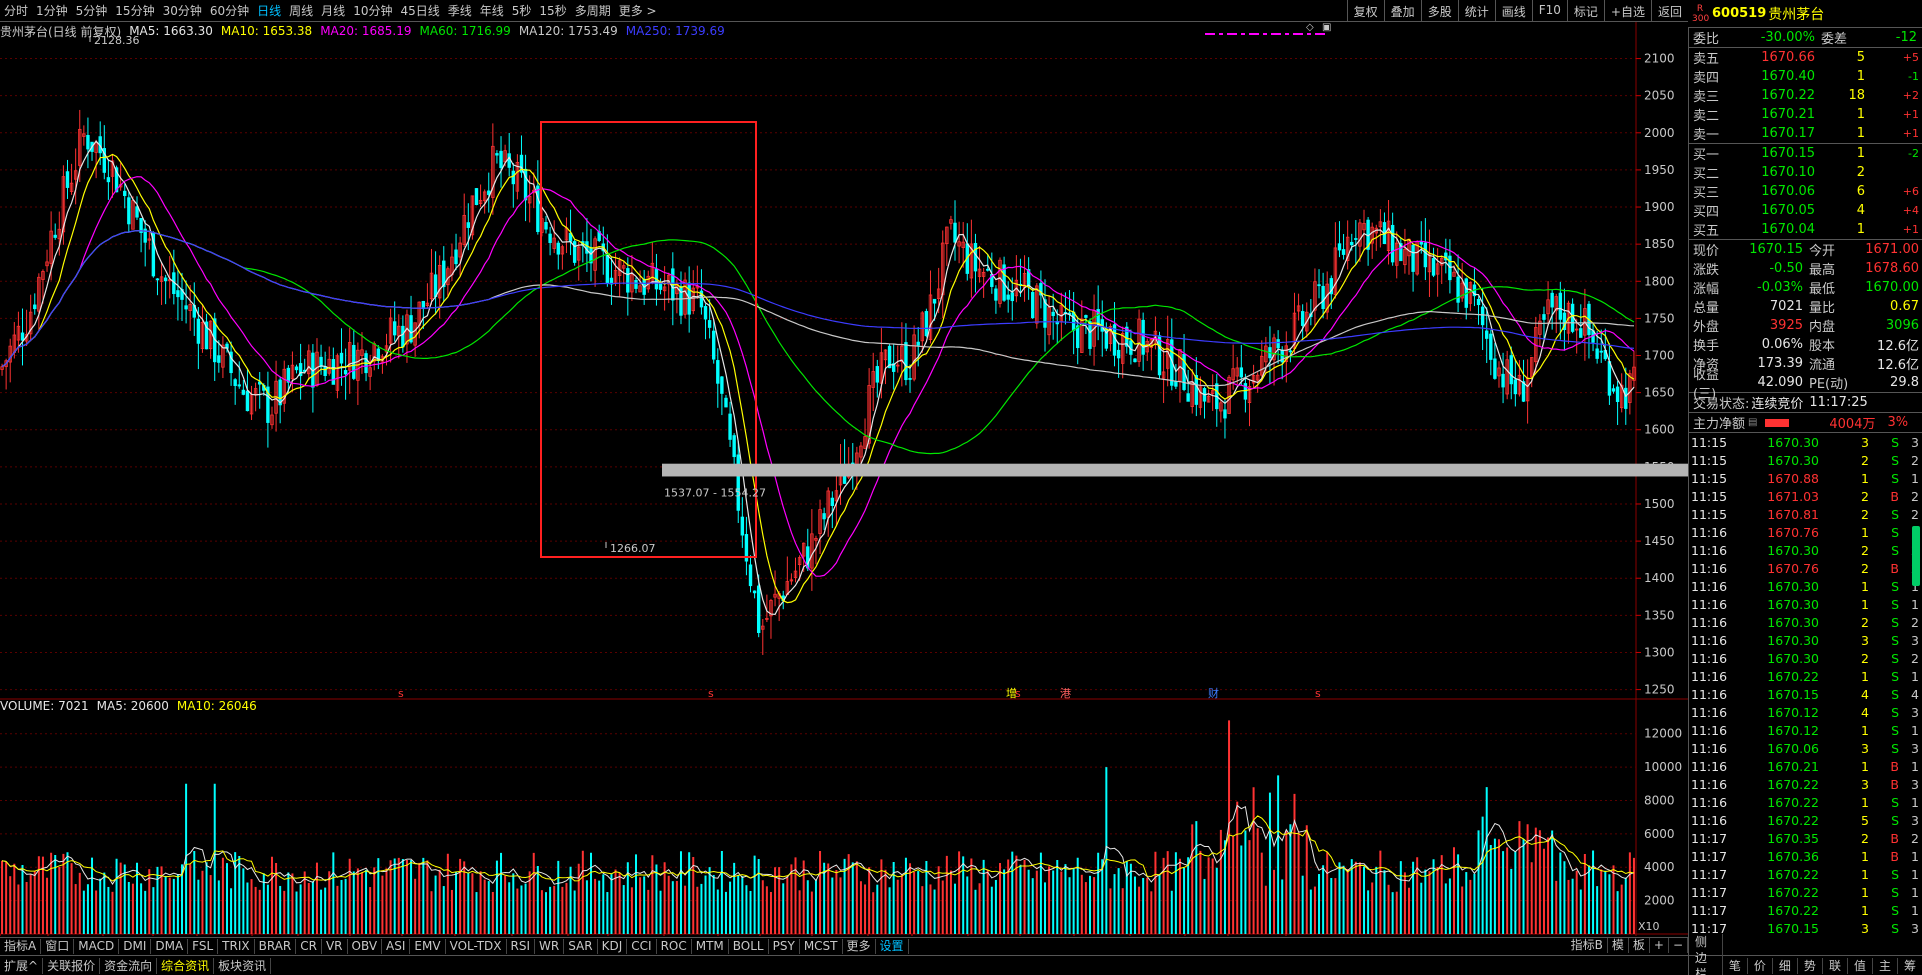 The width and height of the screenshot is (1922, 975). I want to click on indicator-right-4: −, so click(1678, 945).